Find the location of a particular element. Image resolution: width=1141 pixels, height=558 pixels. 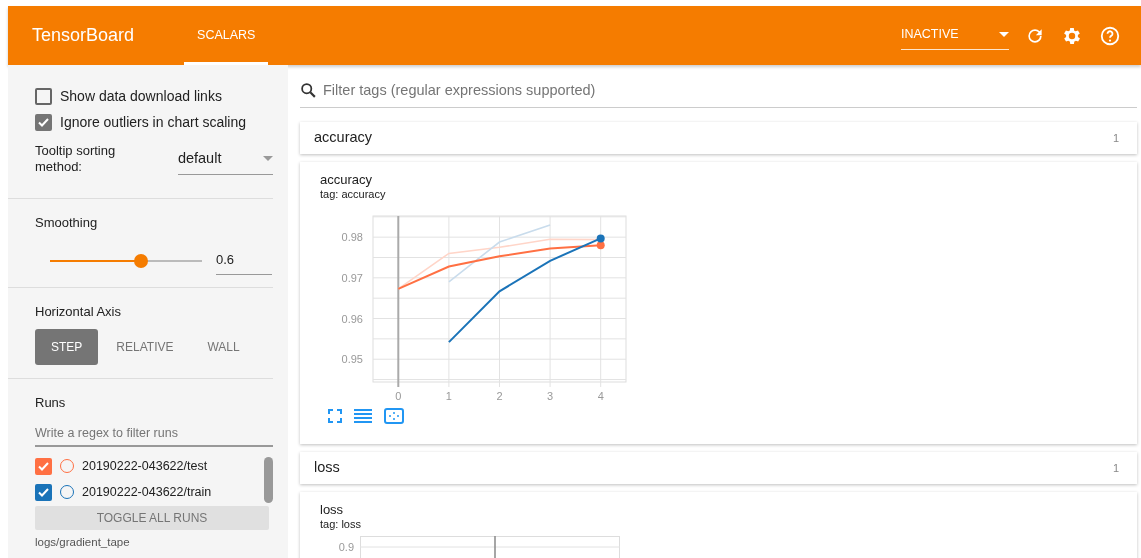

sort-method-dropdown: default is located at coordinates (225, 159).